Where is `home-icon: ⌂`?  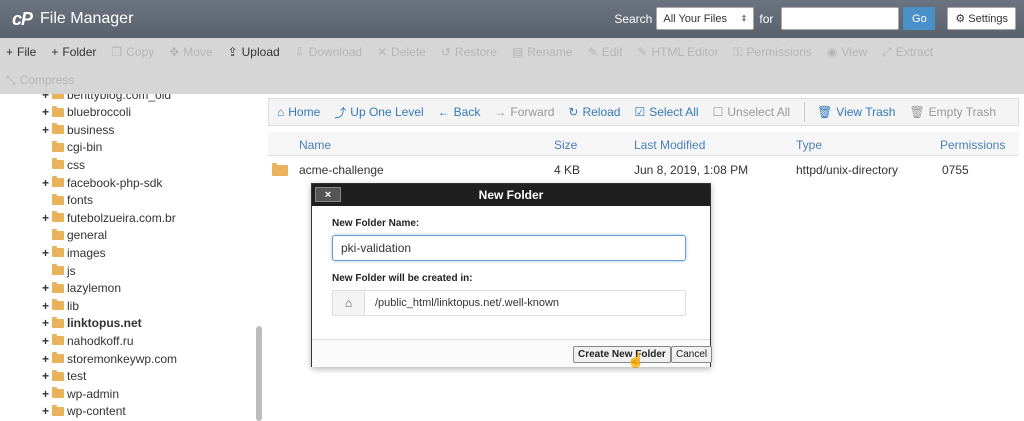
home-icon: ⌂ is located at coordinates (281, 112).